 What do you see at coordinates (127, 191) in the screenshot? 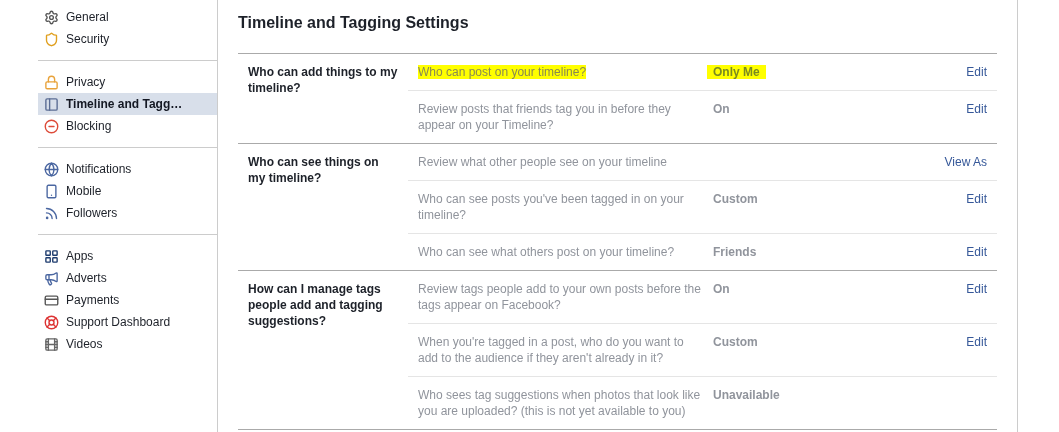
I see `sidebar-item: Mobile` at bounding box center [127, 191].